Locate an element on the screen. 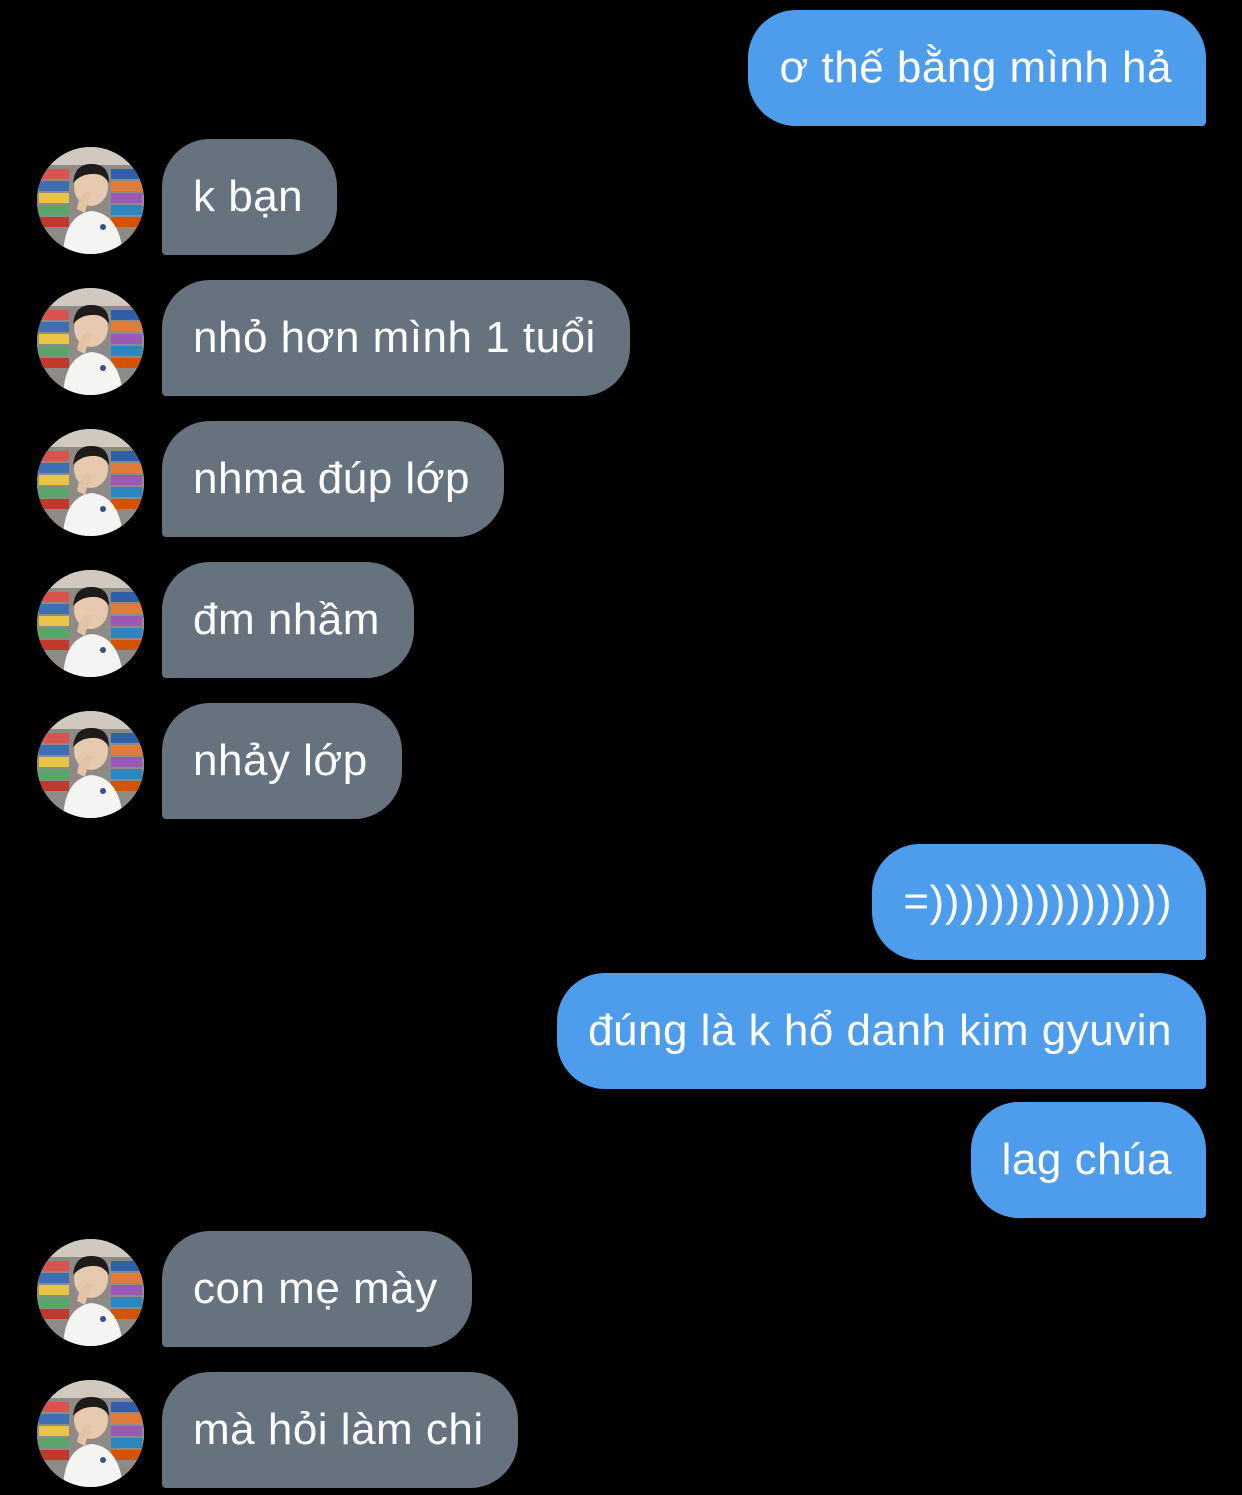  message-text: nhỏ hơn mình 1 tuổi is located at coordinates (394, 337).